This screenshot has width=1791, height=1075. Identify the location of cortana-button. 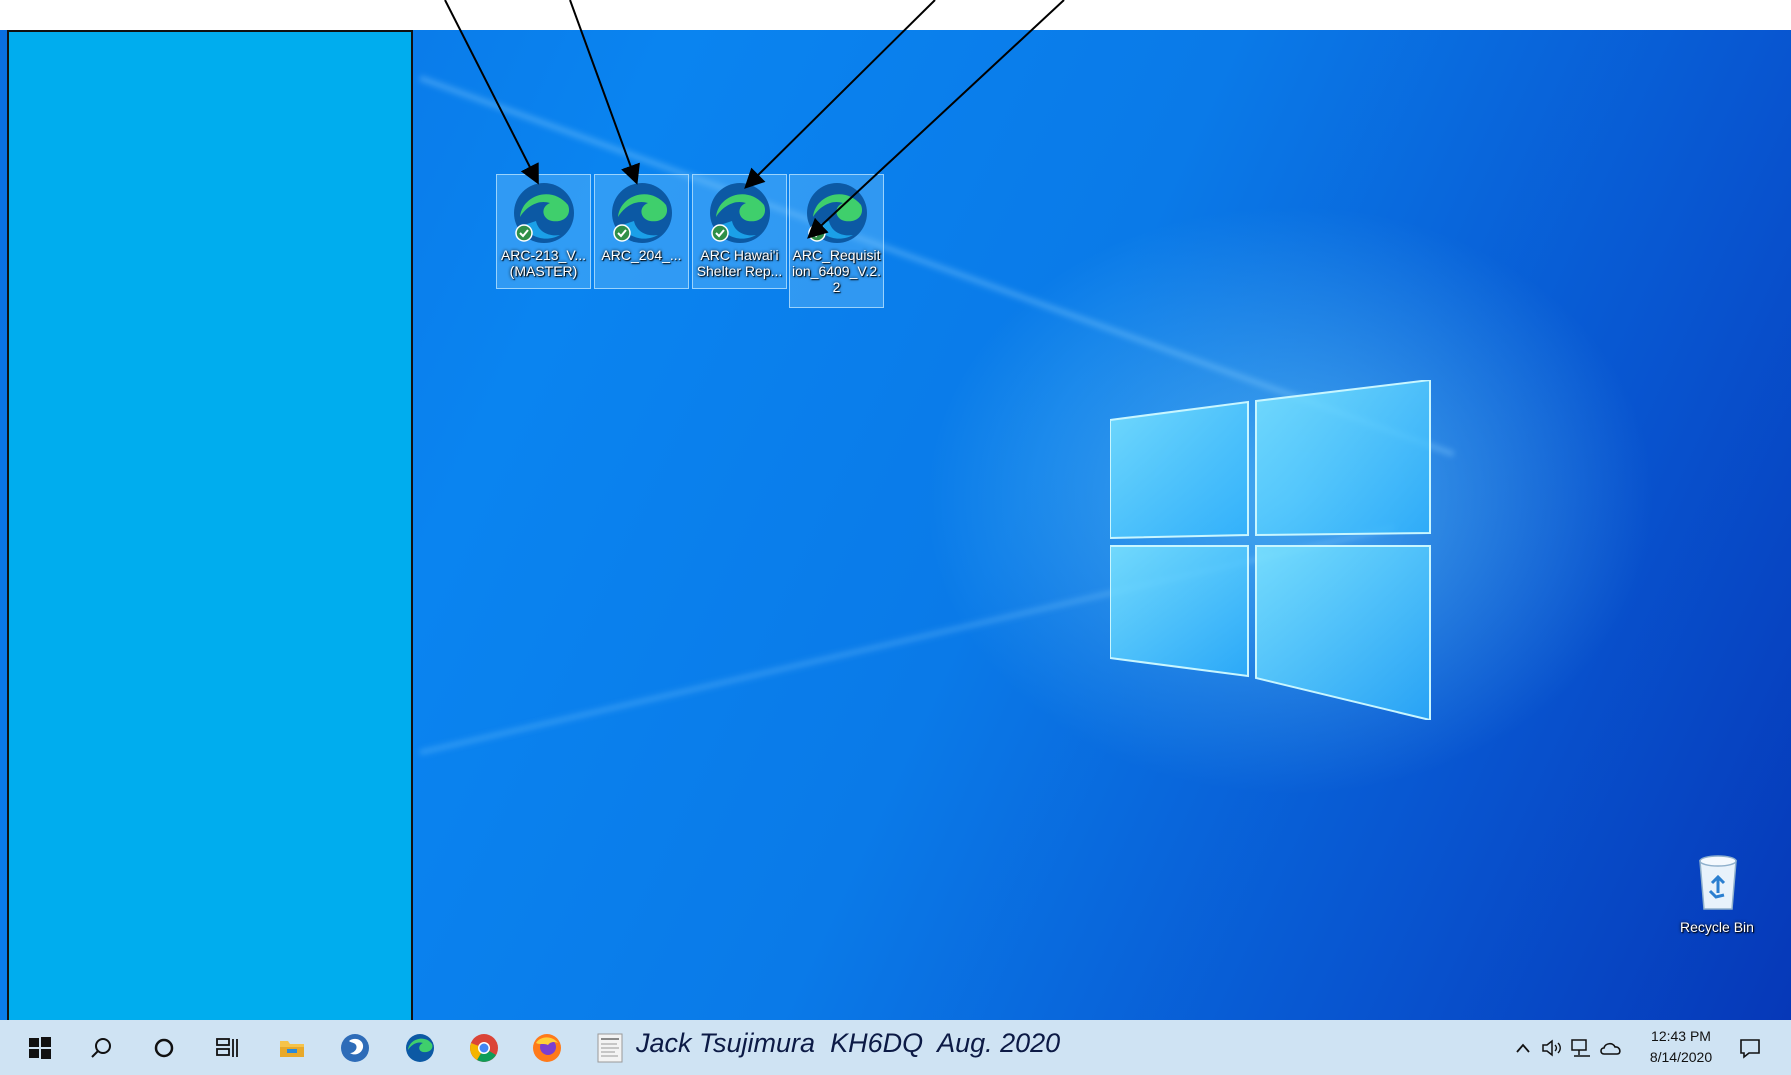
(164, 1047).